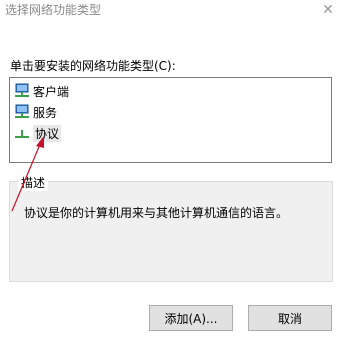 The height and width of the screenshot is (351, 341). What do you see at coordinates (53, 10) in the screenshot?
I see `window-title: 选择网络功能类型` at bounding box center [53, 10].